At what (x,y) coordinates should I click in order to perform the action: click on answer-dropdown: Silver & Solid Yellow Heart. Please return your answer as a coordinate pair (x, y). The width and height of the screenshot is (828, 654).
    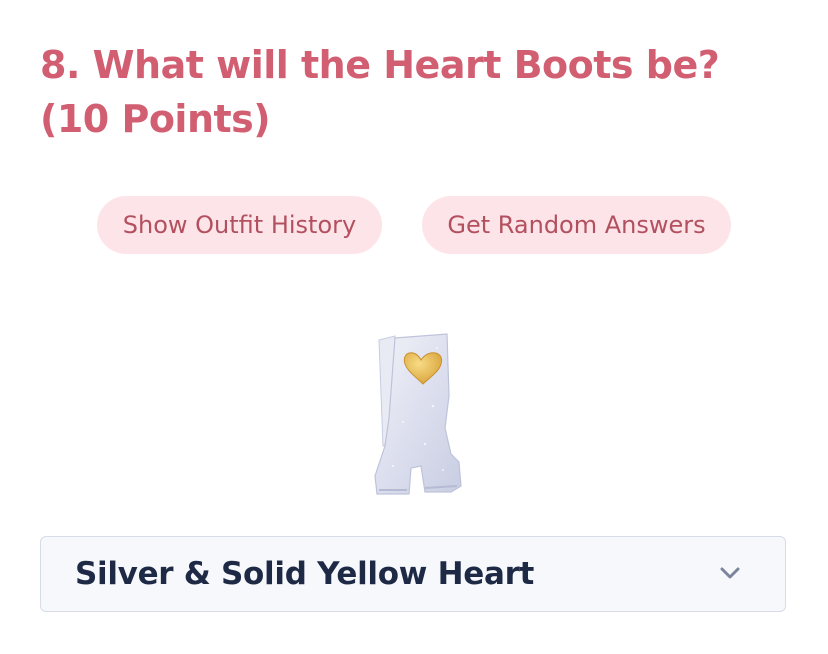
    Looking at the image, I should click on (413, 574).